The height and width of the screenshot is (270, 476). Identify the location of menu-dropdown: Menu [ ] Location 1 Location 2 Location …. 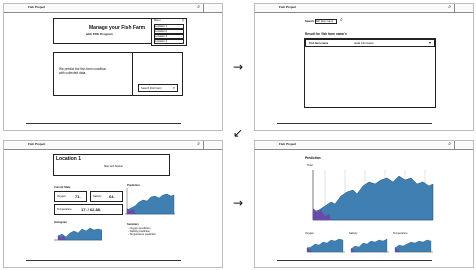
(169, 32).